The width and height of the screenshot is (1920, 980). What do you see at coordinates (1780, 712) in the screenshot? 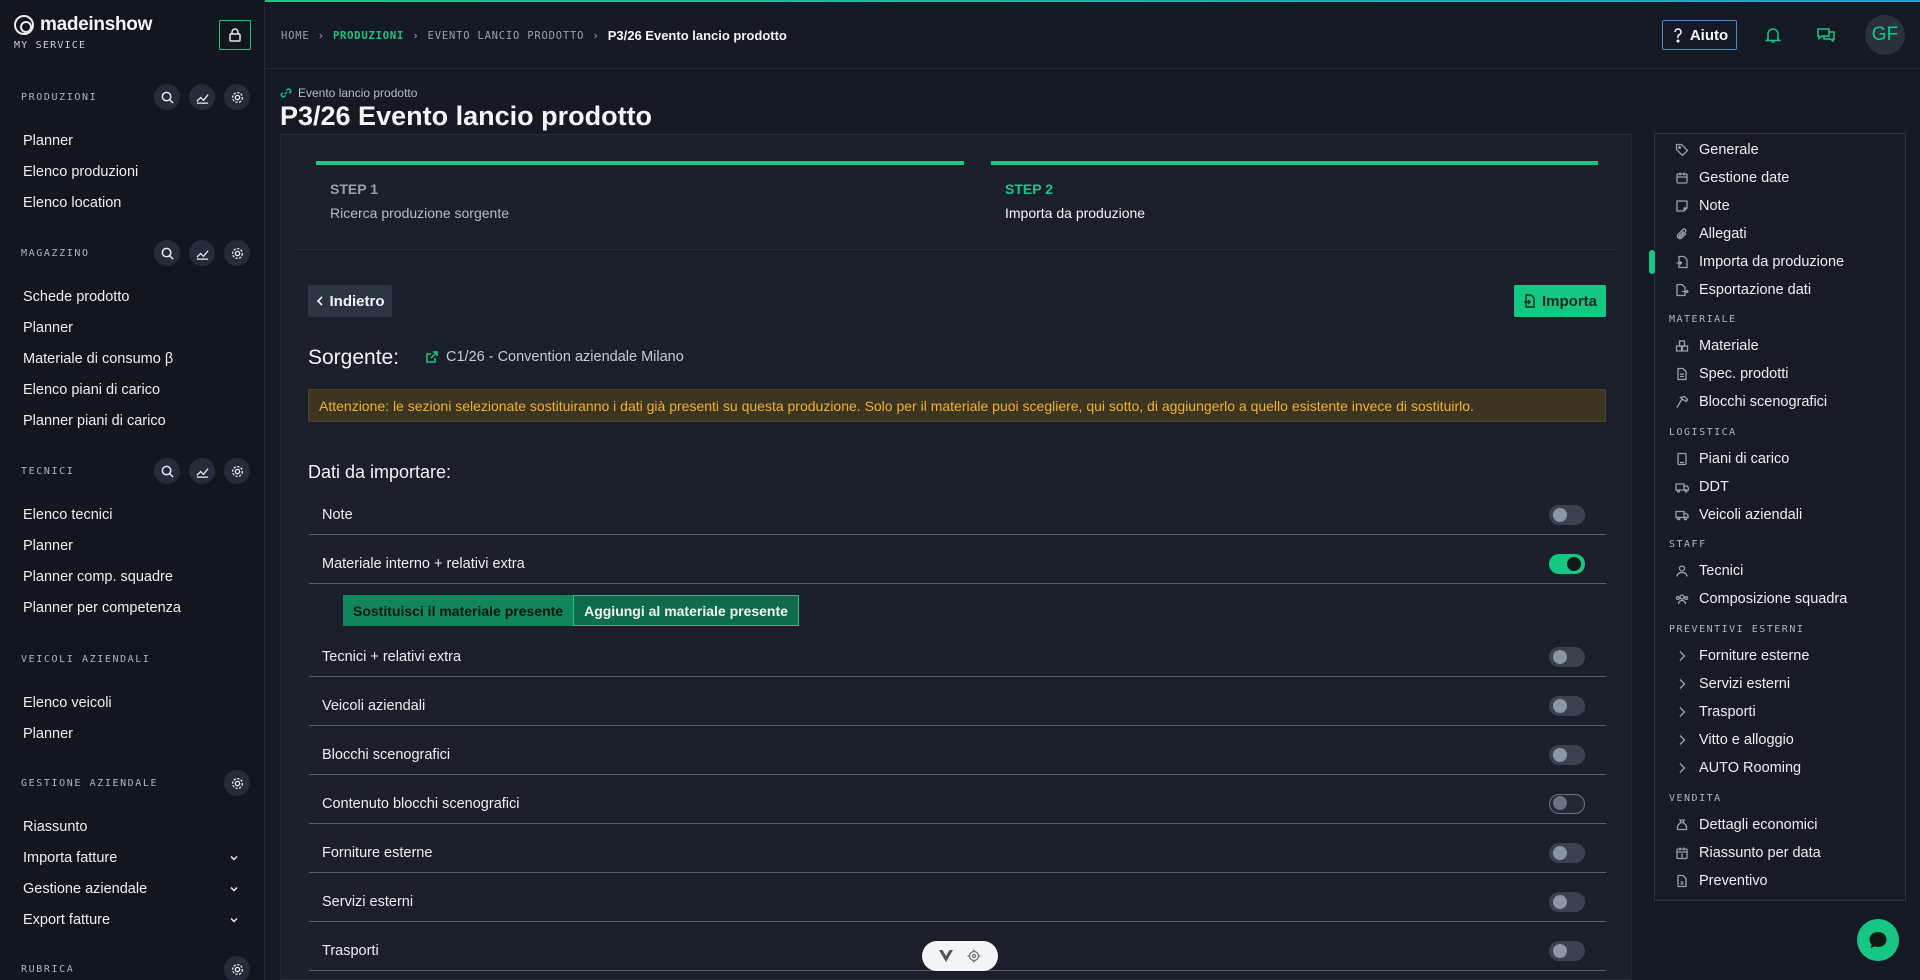
I see `nav-item-trasporti: Trasporti` at bounding box center [1780, 712].